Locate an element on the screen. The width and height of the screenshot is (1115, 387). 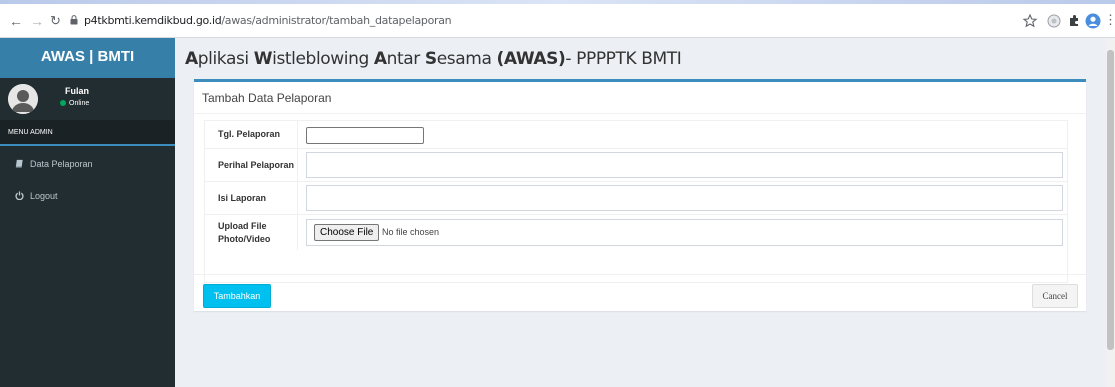
user-status-text: Online is located at coordinates (79, 103).